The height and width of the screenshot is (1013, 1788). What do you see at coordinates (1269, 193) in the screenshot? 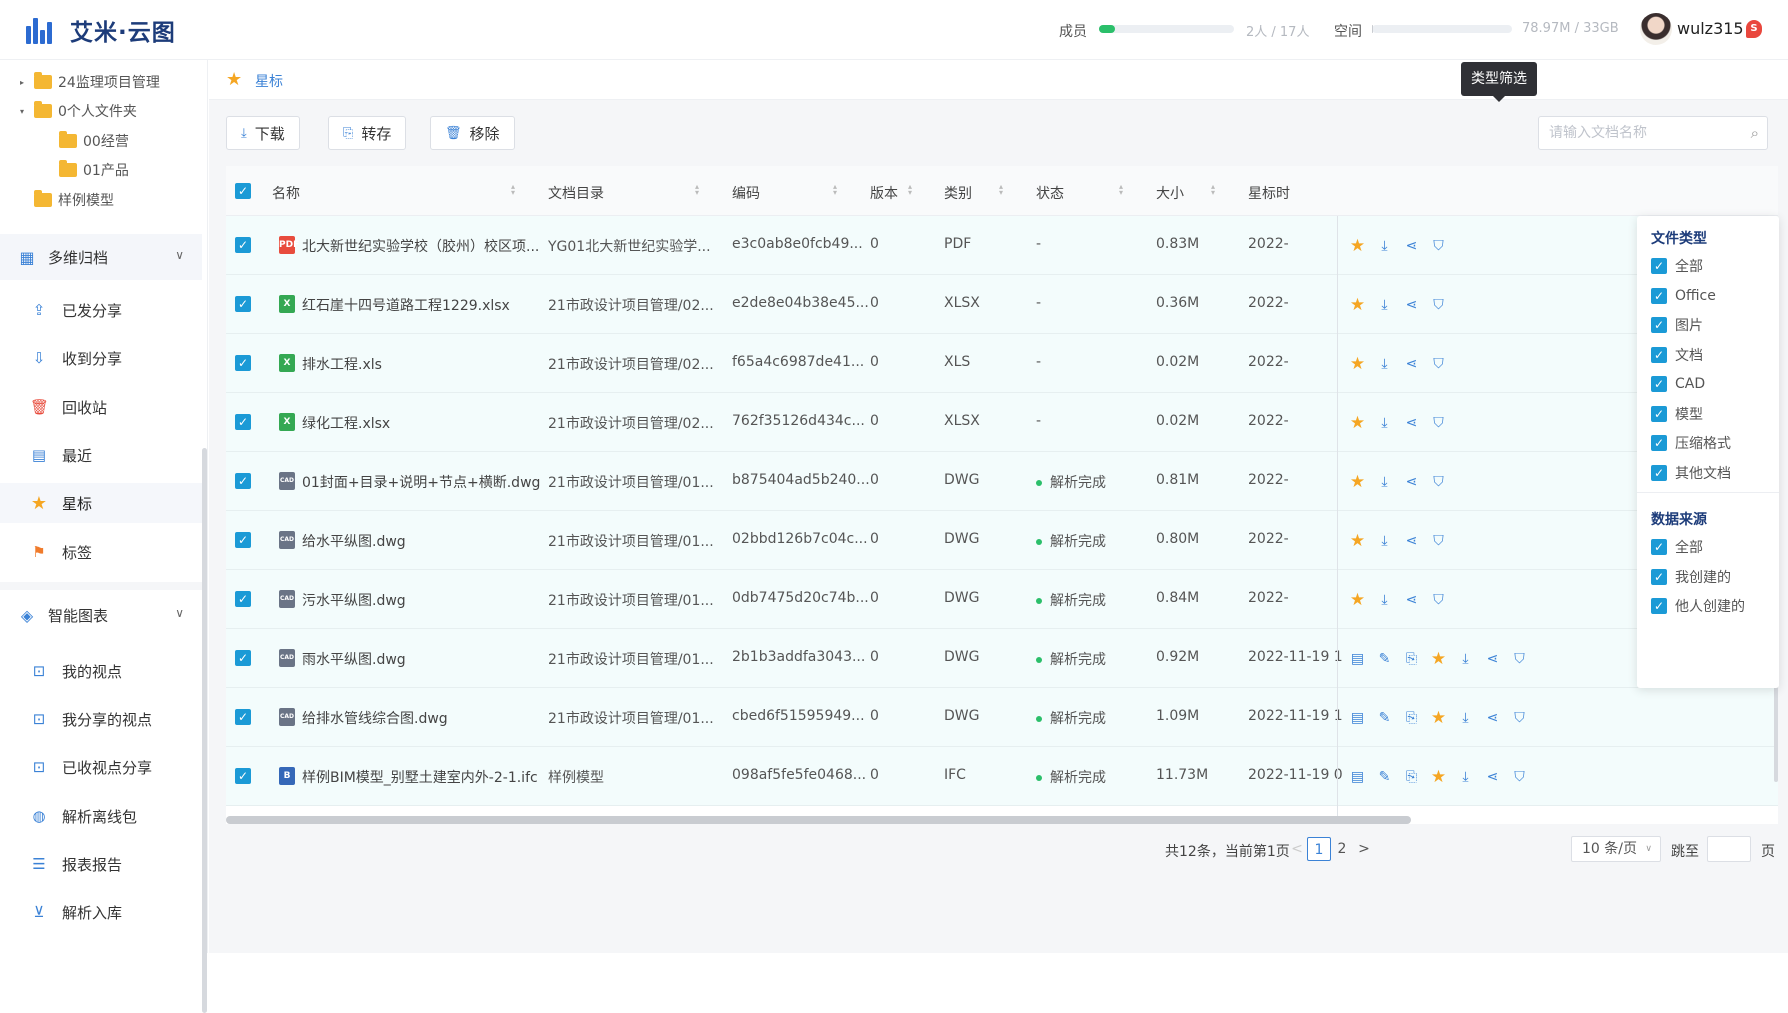
I see `column-header-starred-time: 星标时` at bounding box center [1269, 193].